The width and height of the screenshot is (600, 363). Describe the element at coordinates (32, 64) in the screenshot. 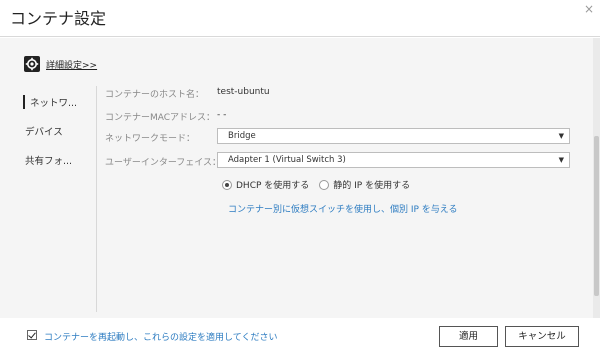

I see `gear-icon` at that location.